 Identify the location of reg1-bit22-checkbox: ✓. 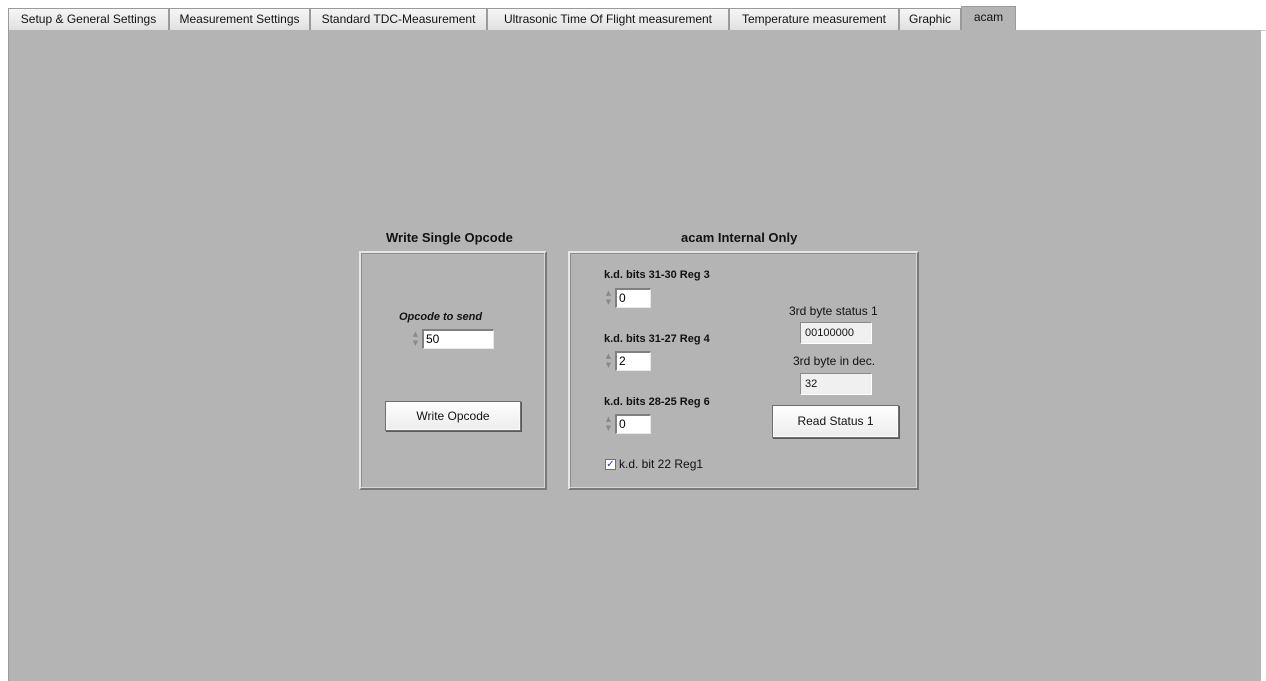
(610, 464).